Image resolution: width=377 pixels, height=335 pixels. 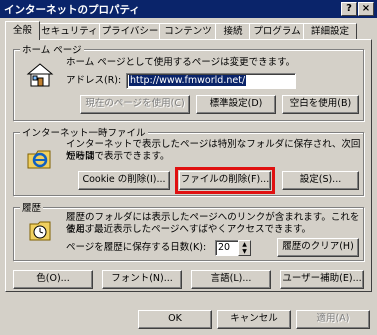 I want to click on use-current-button: 現在のページを使用(C), so click(x=135, y=104).